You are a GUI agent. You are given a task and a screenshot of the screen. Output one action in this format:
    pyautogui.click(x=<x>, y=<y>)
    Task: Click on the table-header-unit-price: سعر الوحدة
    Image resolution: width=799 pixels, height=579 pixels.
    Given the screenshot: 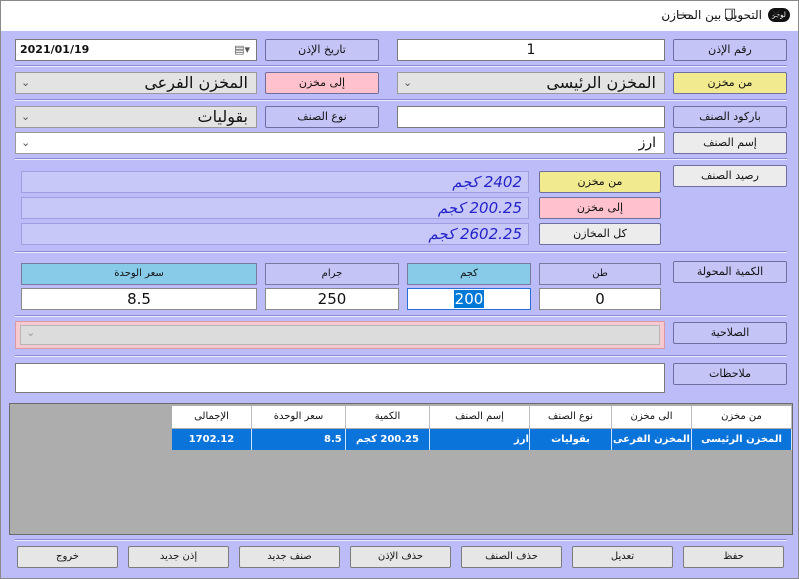 What is the action you would take?
    pyautogui.click(x=299, y=417)
    